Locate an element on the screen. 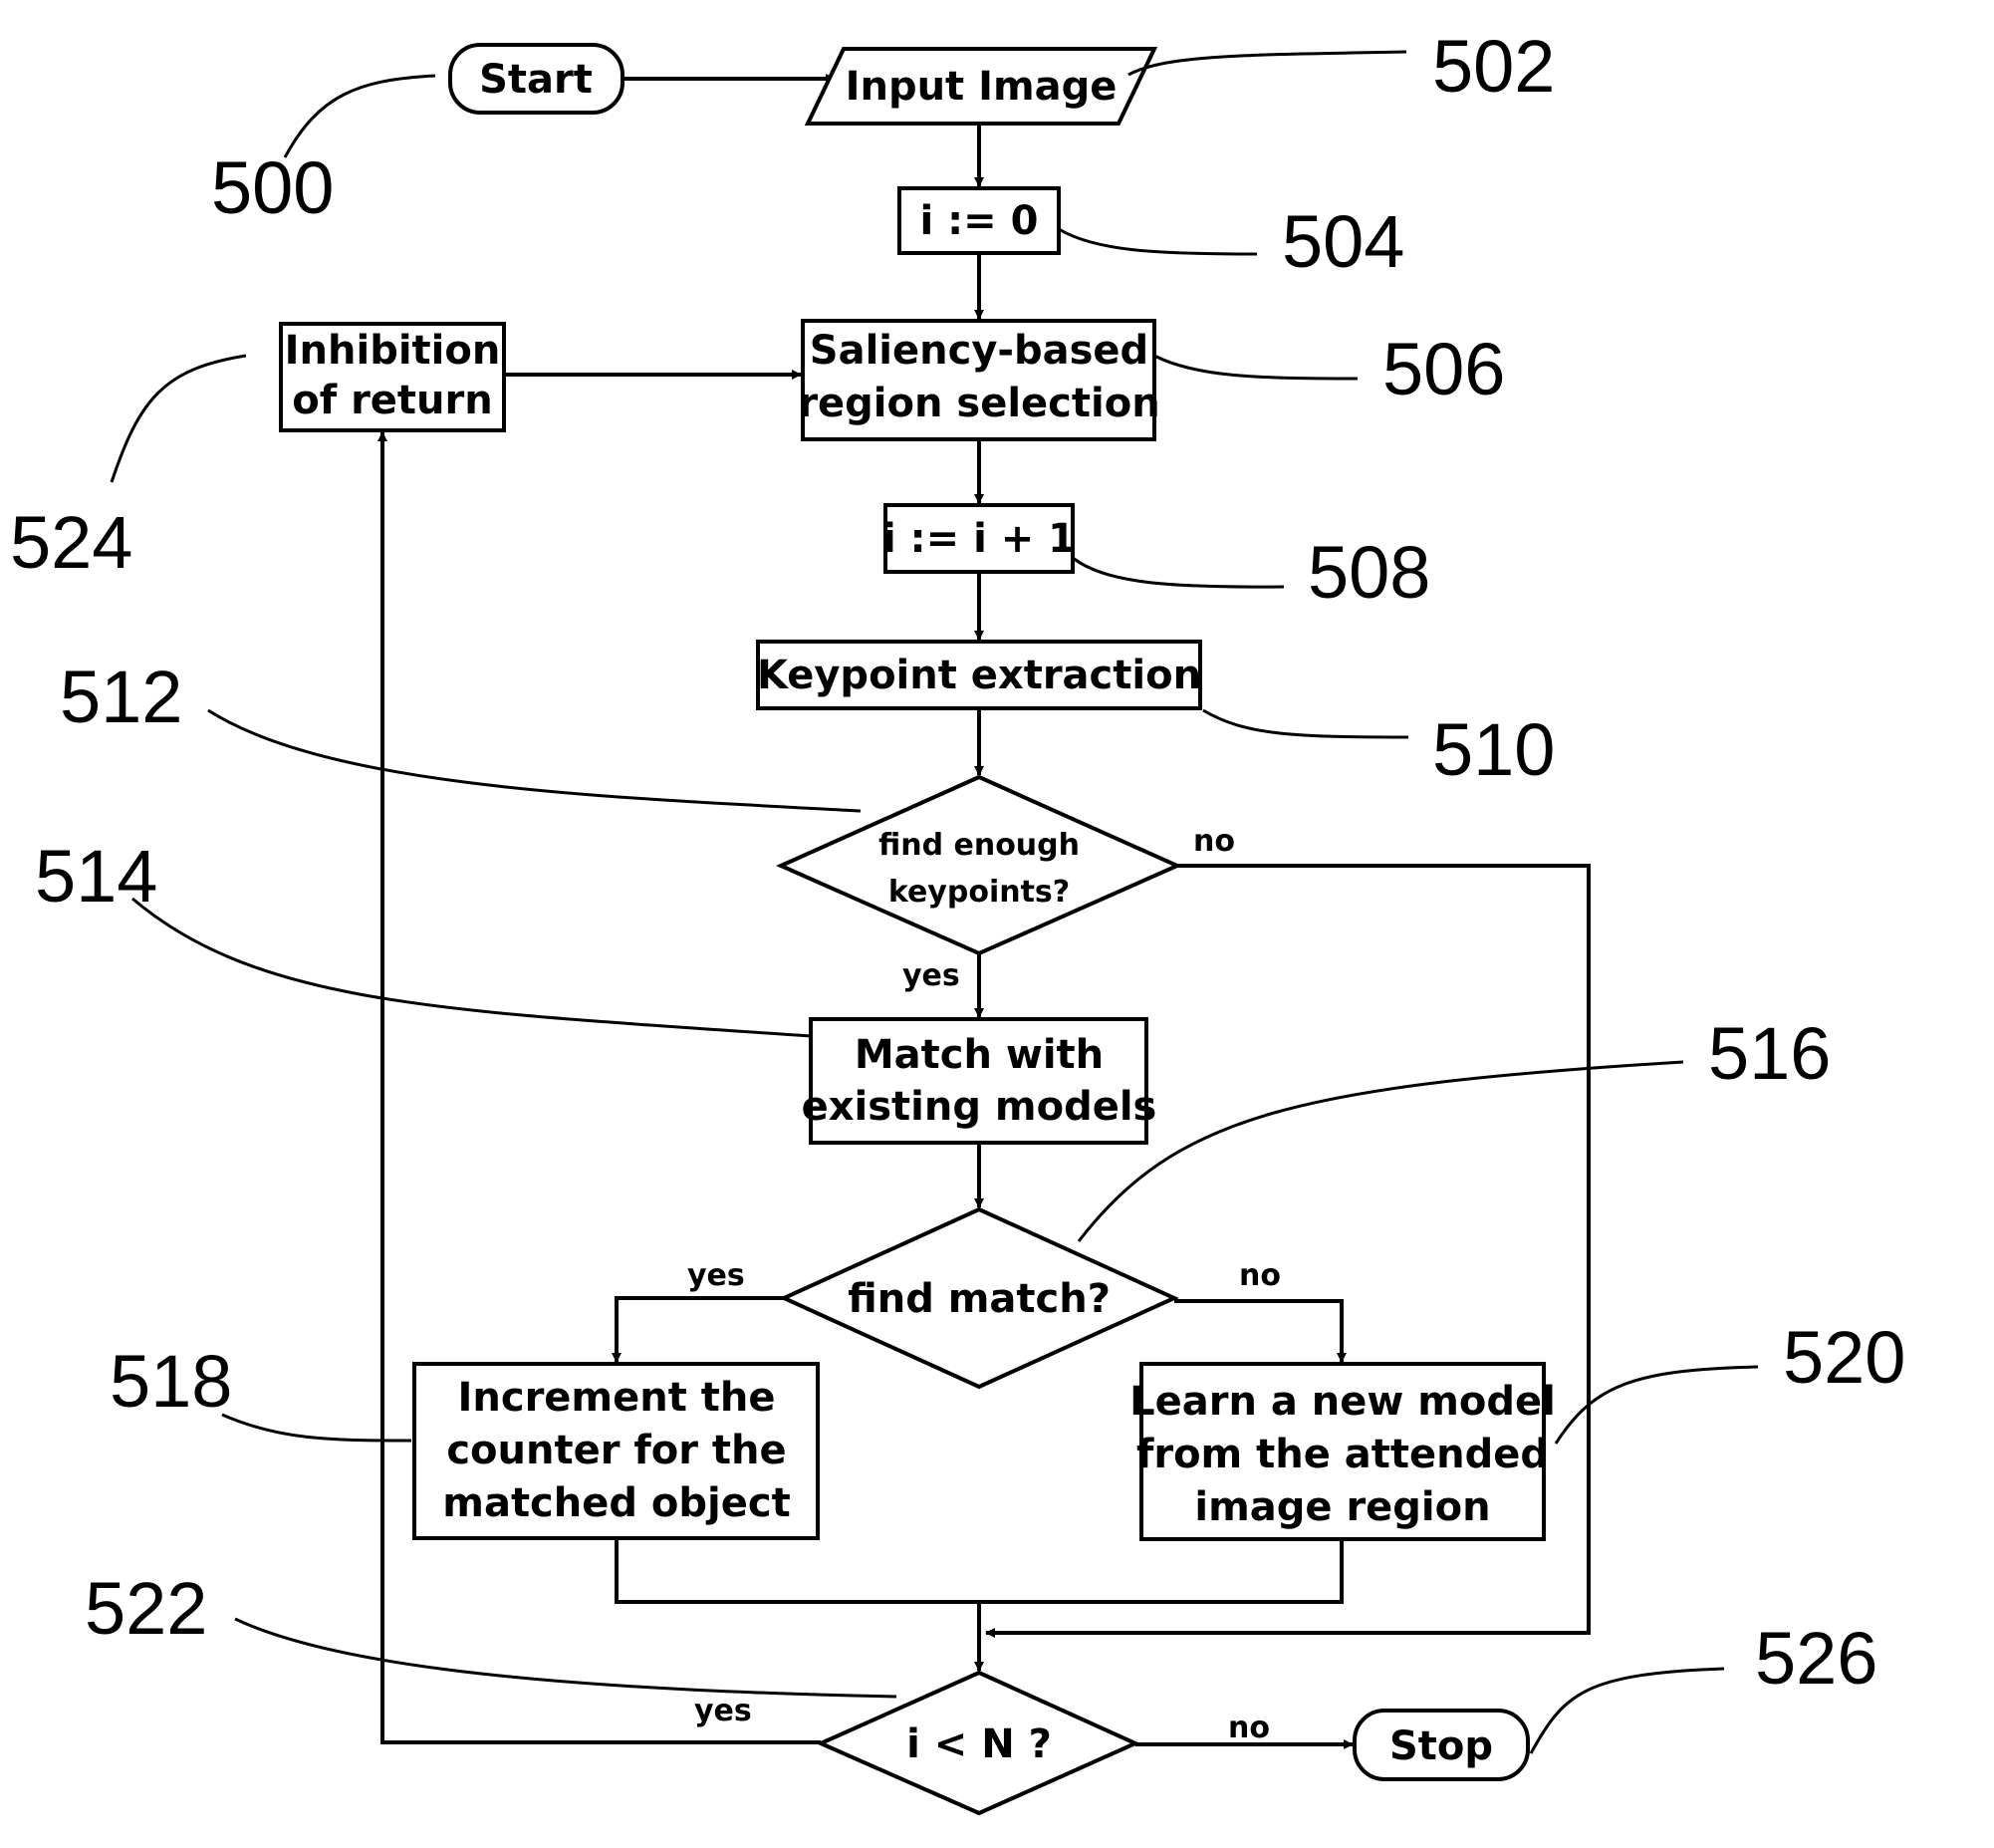  start-label: Start is located at coordinates (536, 80).